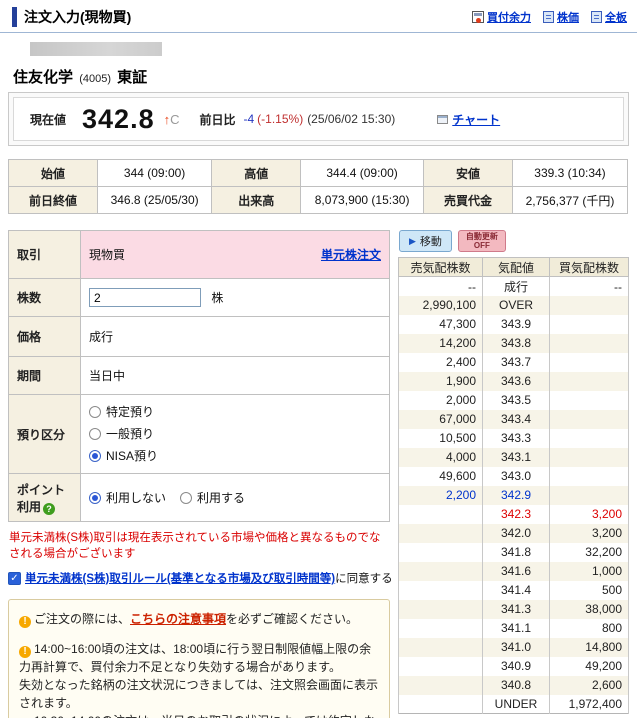 The width and height of the screenshot is (637, 718). I want to click on quote-label: 安値, so click(467, 173).